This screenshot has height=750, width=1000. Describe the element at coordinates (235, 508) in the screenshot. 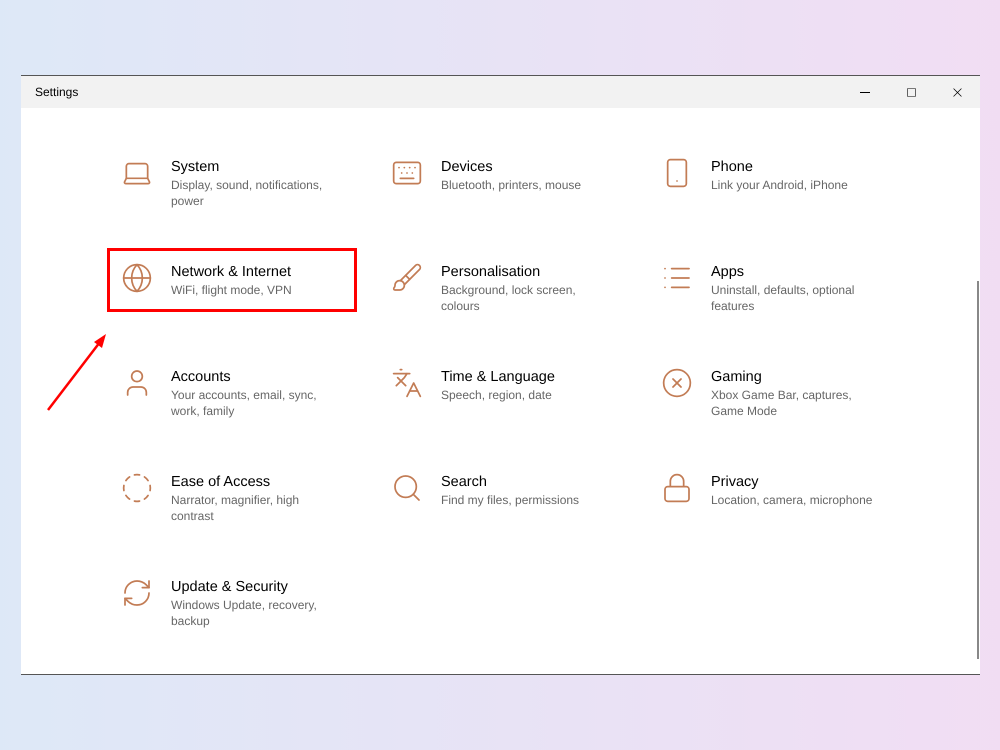

I see `category-description: Narrator, magnifier, high contrast` at that location.